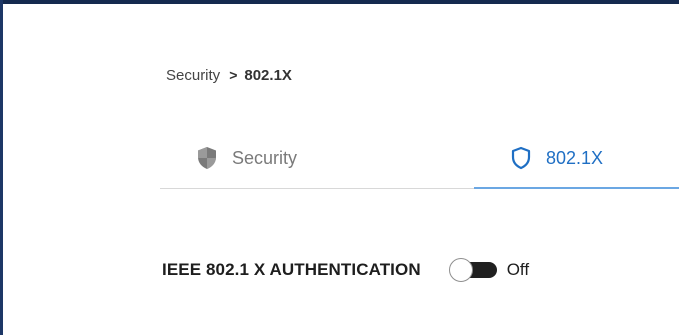  I want to click on window-left-border, so click(1, 167).